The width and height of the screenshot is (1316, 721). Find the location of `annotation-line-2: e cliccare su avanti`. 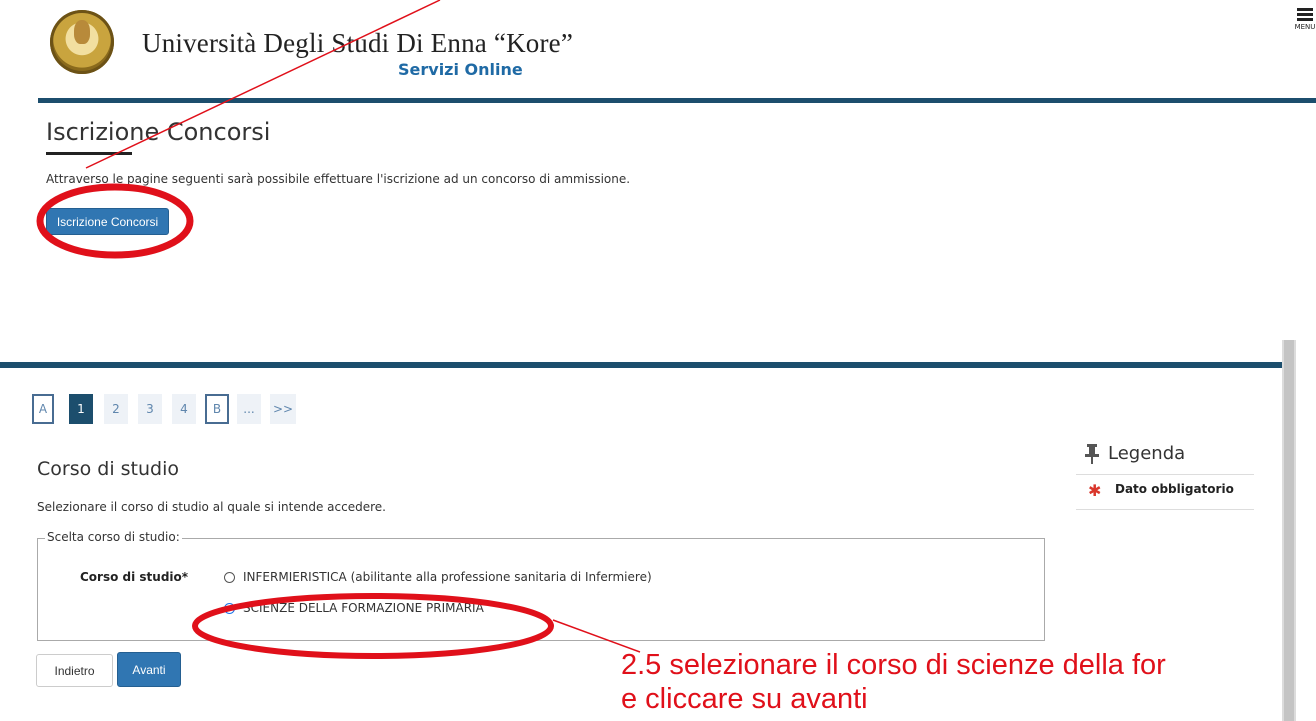

annotation-line-2: e cliccare su avanti is located at coordinates (744, 699).